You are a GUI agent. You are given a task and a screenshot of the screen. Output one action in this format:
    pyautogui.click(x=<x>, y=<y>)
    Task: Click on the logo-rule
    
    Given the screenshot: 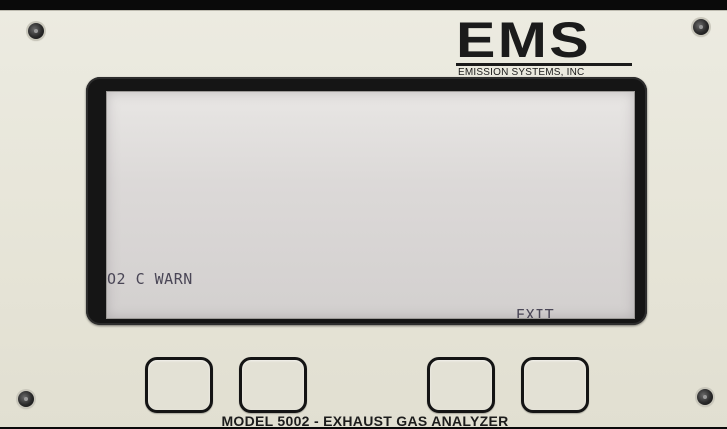 What is the action you would take?
    pyautogui.click(x=544, y=64)
    